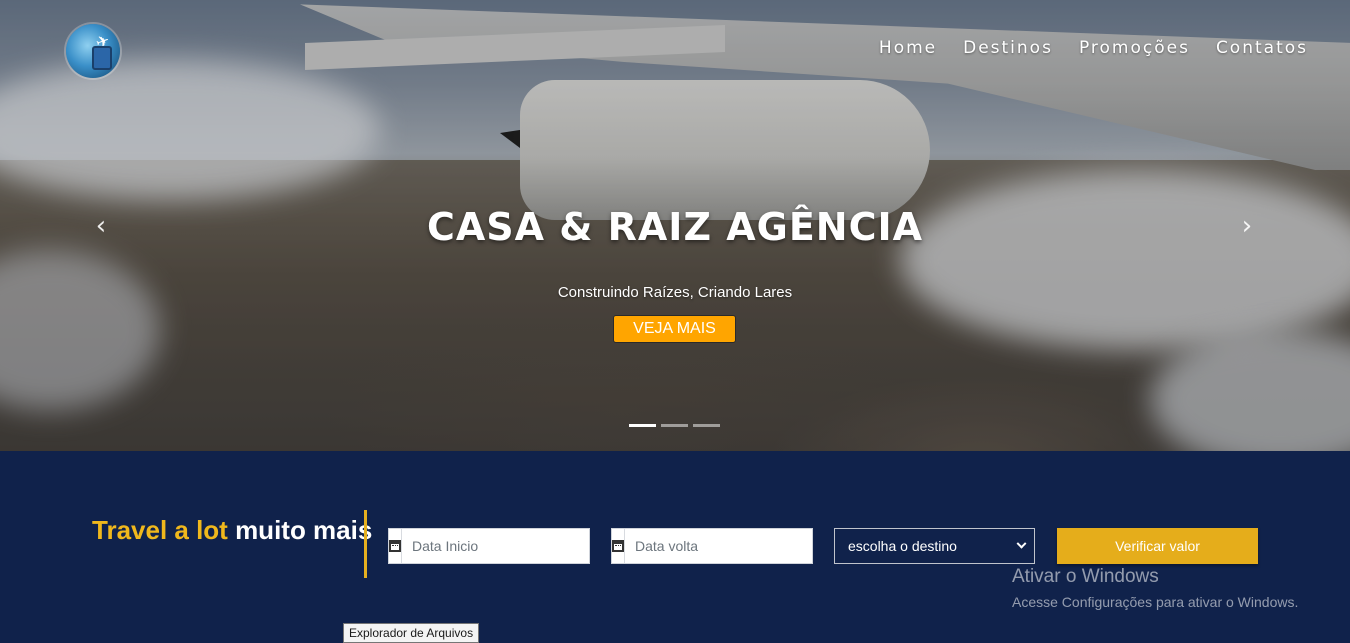 The width and height of the screenshot is (1350, 643). I want to click on nav-home: Home, so click(908, 48).